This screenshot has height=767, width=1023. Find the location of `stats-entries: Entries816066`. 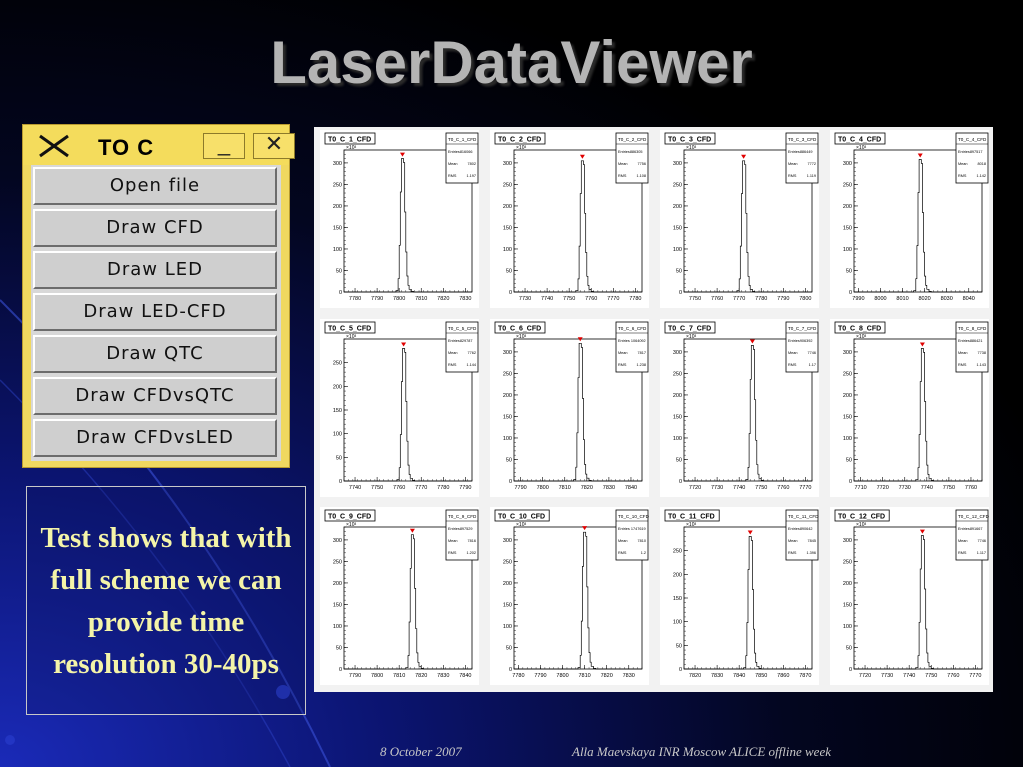

stats-entries: Entries816066 is located at coordinates (460, 152).